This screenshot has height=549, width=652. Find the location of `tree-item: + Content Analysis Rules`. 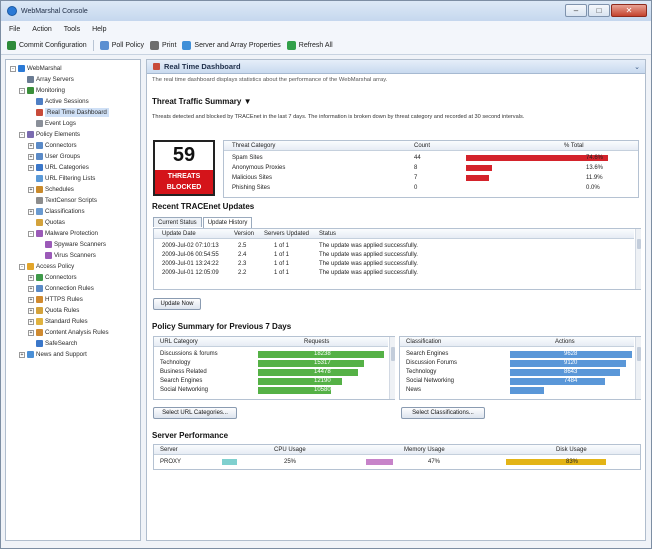

tree-item: + Content Analysis Rules is located at coordinates (68, 332).